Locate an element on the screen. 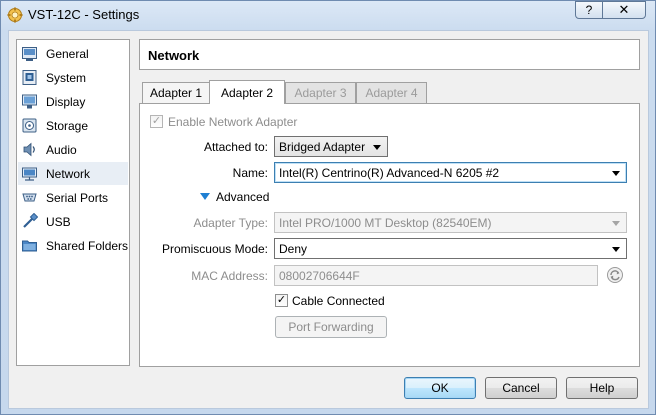  sidebar-item-network: Network is located at coordinates (73, 173).